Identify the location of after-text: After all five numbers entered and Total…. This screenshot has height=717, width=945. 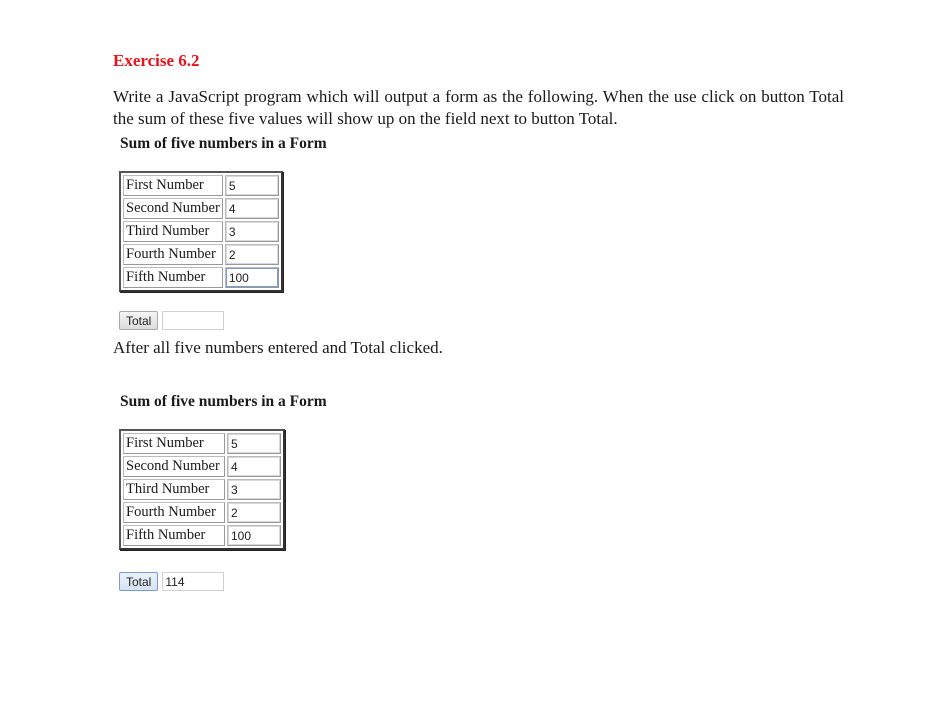
(278, 347).